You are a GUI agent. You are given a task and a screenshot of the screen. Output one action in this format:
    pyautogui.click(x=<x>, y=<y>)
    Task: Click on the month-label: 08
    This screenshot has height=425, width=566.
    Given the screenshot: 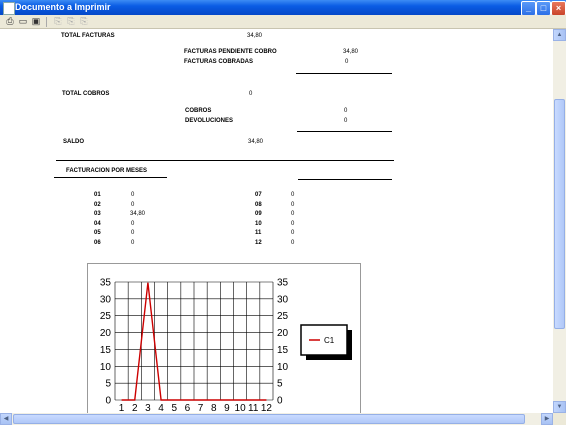 What is the action you would take?
    pyautogui.click(x=258, y=205)
    